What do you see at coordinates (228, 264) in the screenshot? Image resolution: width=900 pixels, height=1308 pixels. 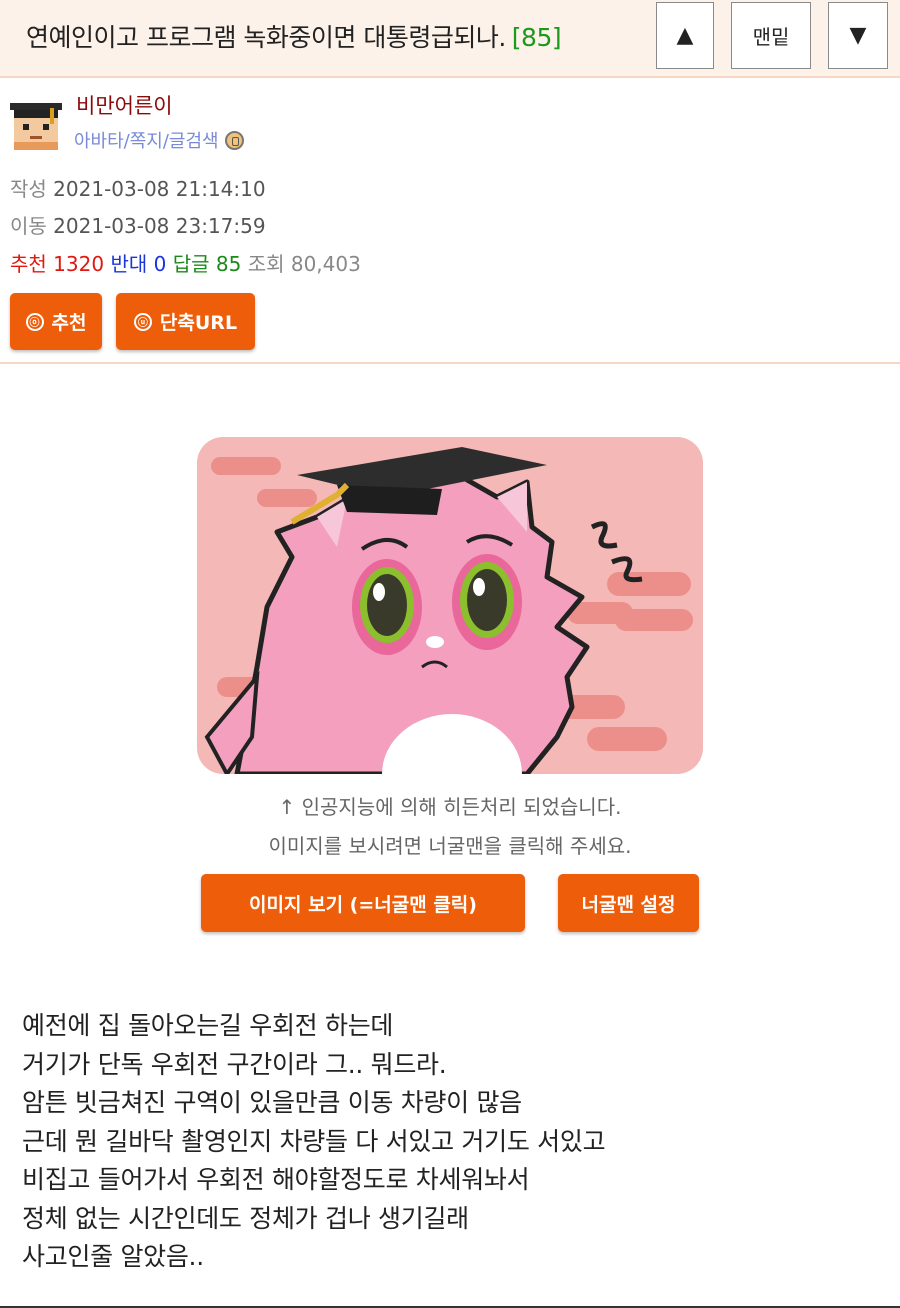 I see `reply-stat-count: 85` at bounding box center [228, 264].